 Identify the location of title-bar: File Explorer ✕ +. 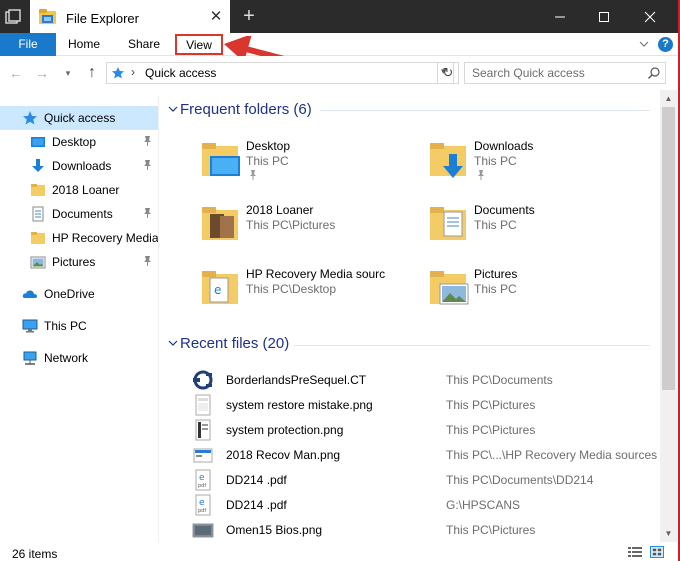
(339, 16).